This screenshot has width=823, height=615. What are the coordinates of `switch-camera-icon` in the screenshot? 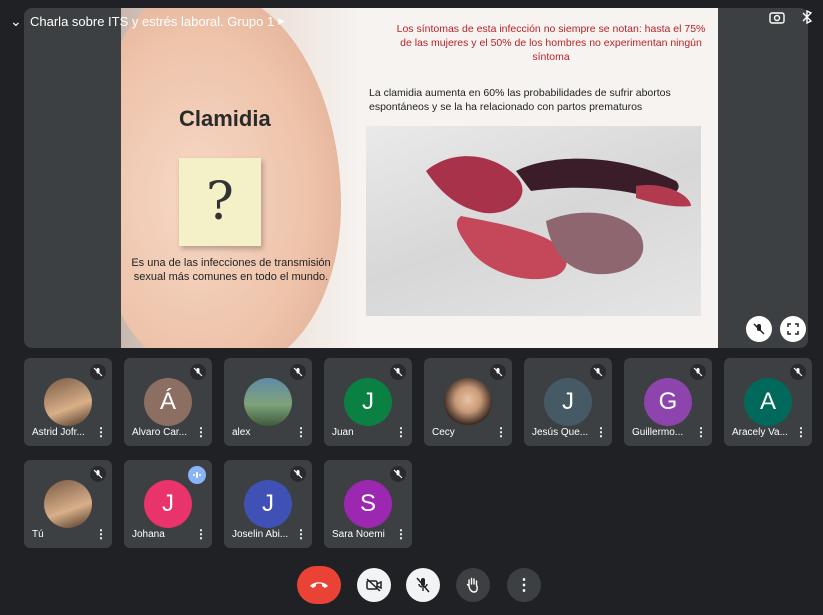 It's located at (777, 18).